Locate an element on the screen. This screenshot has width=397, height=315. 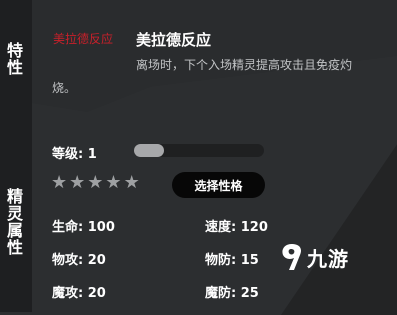
nine-game-logo-icon is located at coordinates (292, 257).